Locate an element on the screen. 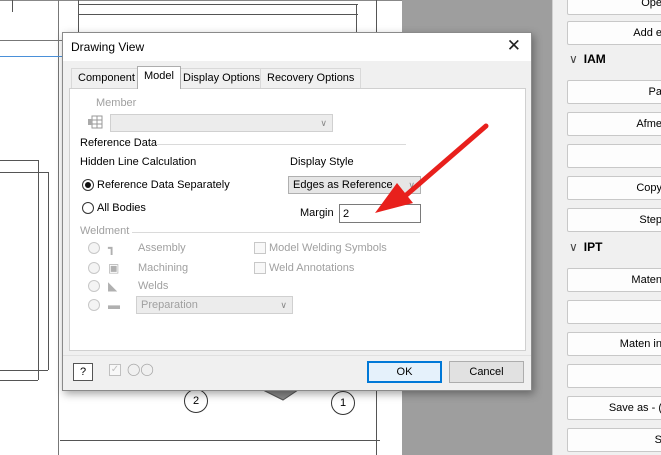  panel-button-open: Ope is located at coordinates (614, 7).